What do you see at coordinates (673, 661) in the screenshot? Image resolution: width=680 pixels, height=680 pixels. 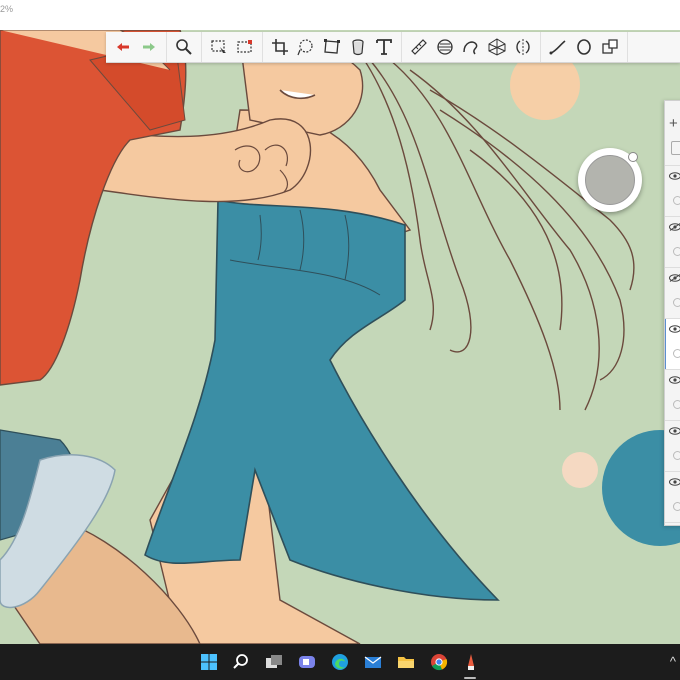 I see `tray-chevron-icon: ^` at bounding box center [673, 661].